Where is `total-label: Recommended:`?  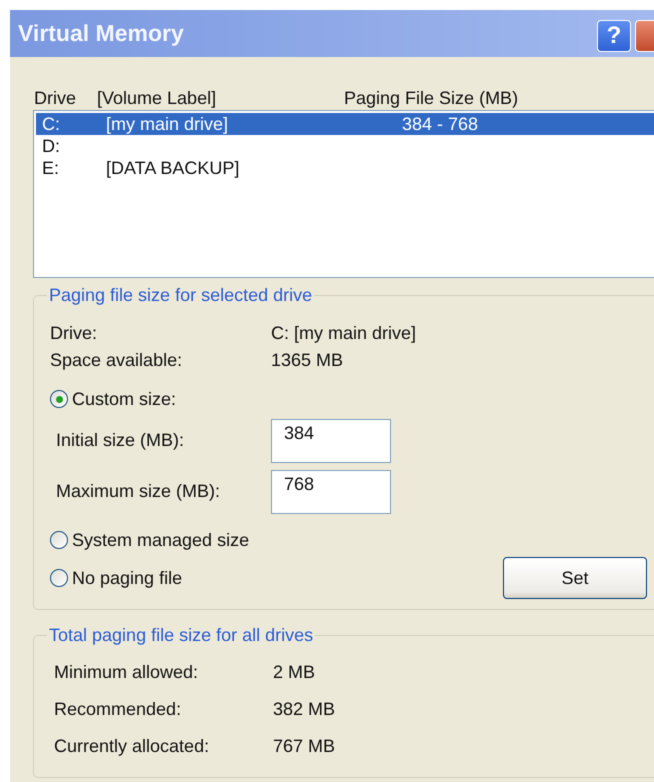 total-label: Recommended: is located at coordinates (118, 709).